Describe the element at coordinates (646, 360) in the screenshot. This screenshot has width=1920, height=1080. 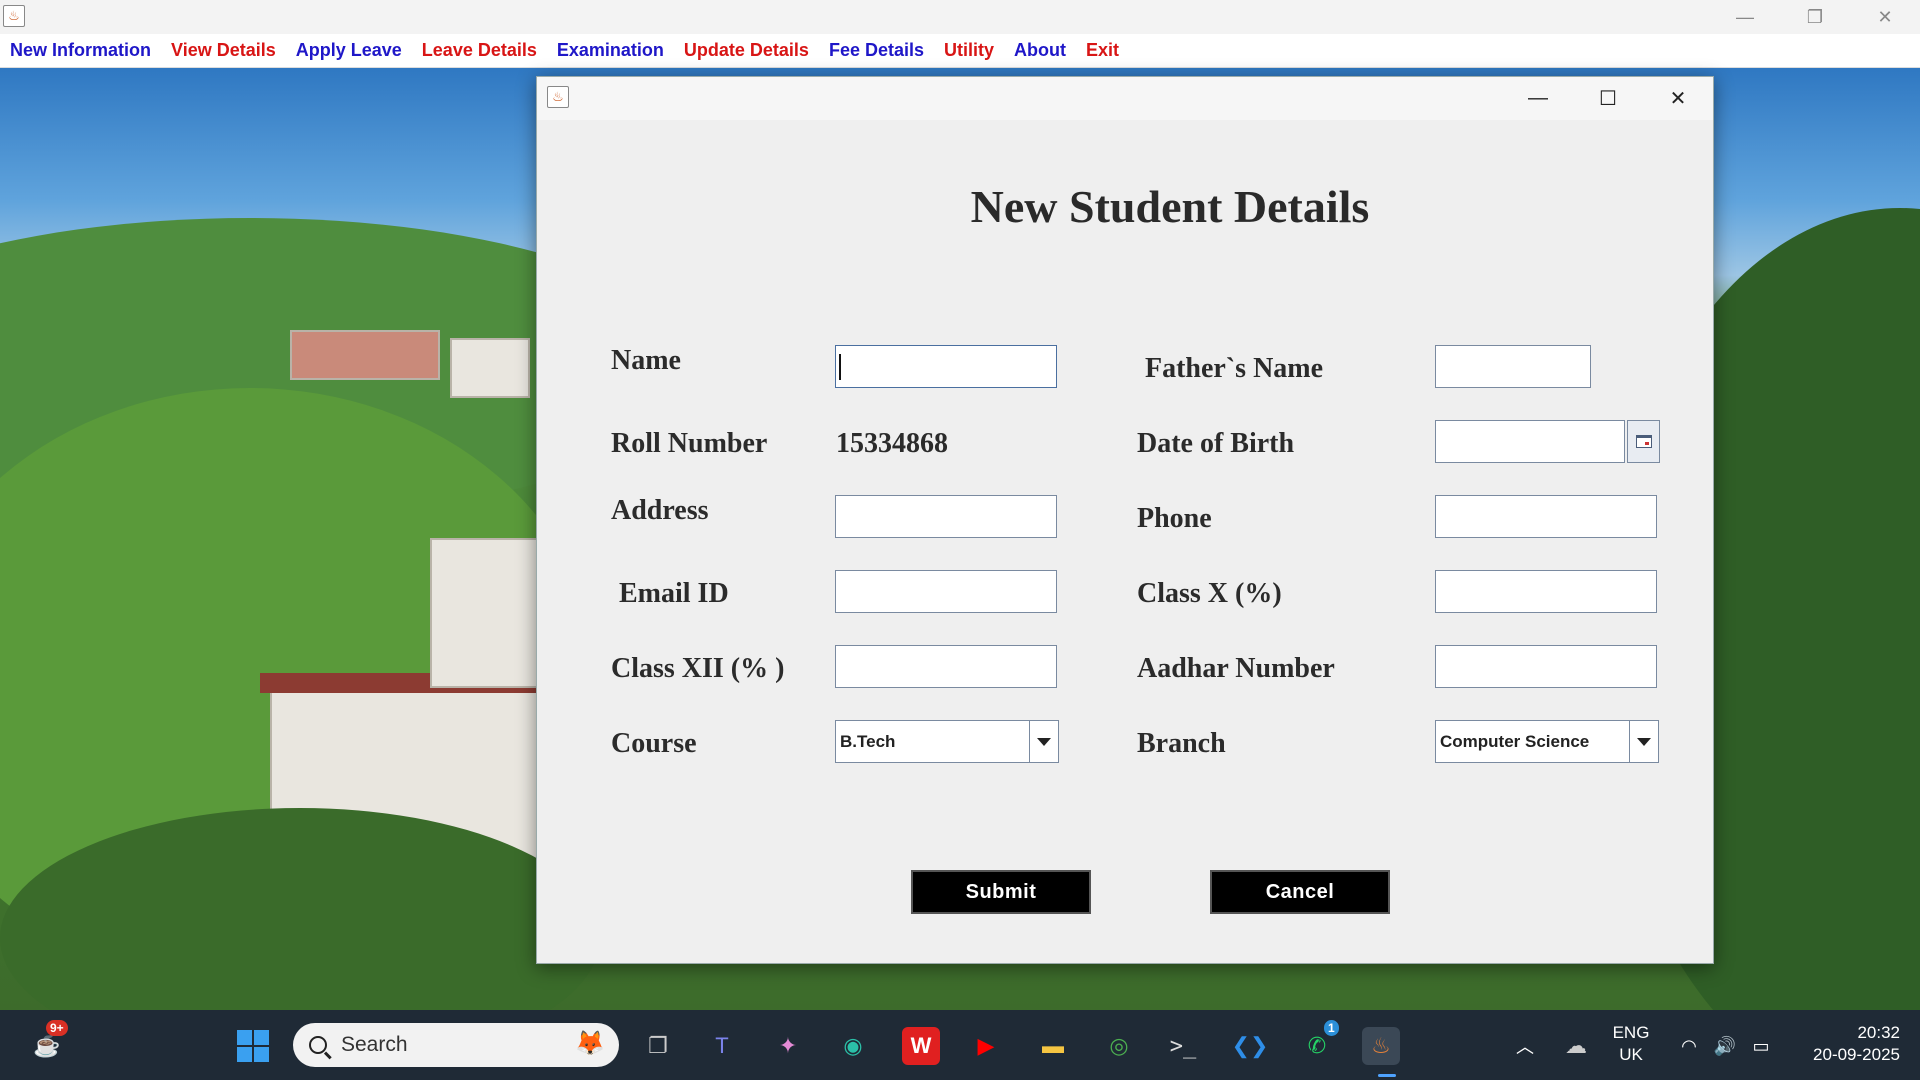
I see `name-label: Name` at that location.